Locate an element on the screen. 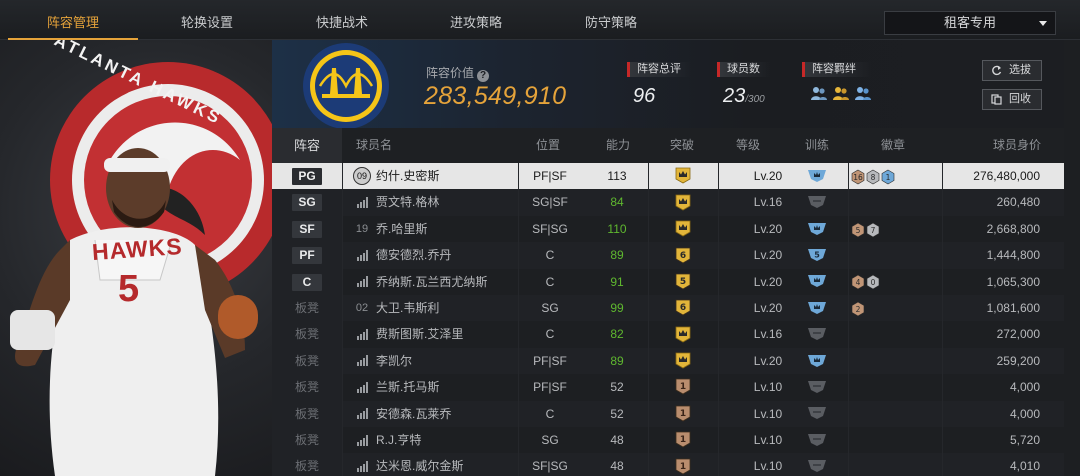 The width and height of the screenshot is (1080, 476). col-training: 训练 is located at coordinates (817, 145).